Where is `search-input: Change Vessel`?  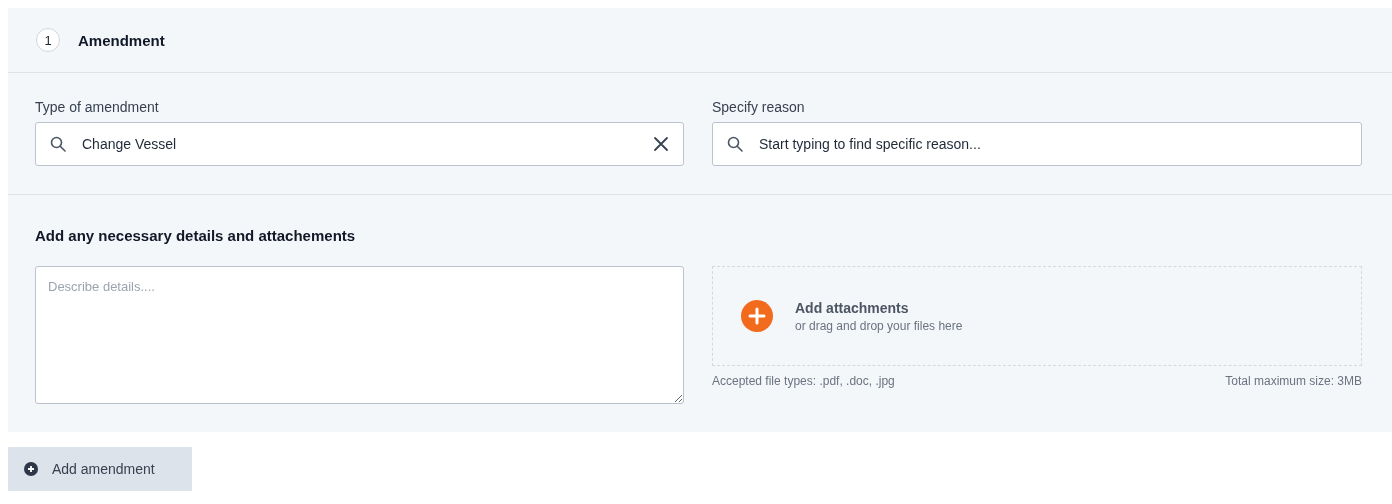
search-input: Change Vessel is located at coordinates (359, 144).